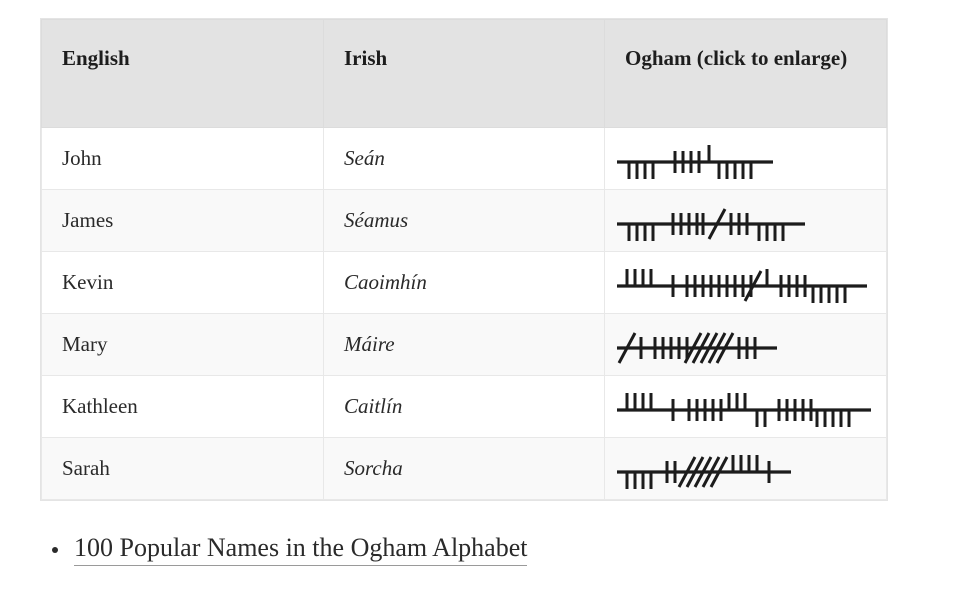 This screenshot has width=960, height=613. I want to click on cell-irish: Máire, so click(464, 344).